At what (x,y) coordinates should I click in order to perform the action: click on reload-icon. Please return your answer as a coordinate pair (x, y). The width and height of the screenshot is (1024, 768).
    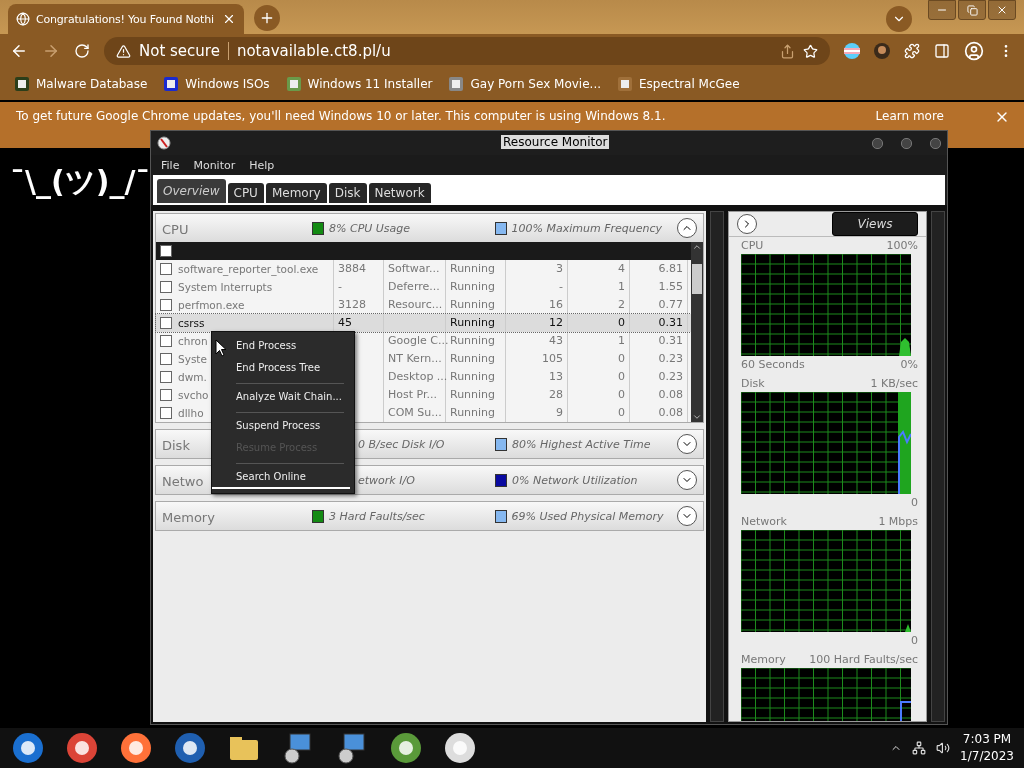
    Looking at the image, I should click on (82, 51).